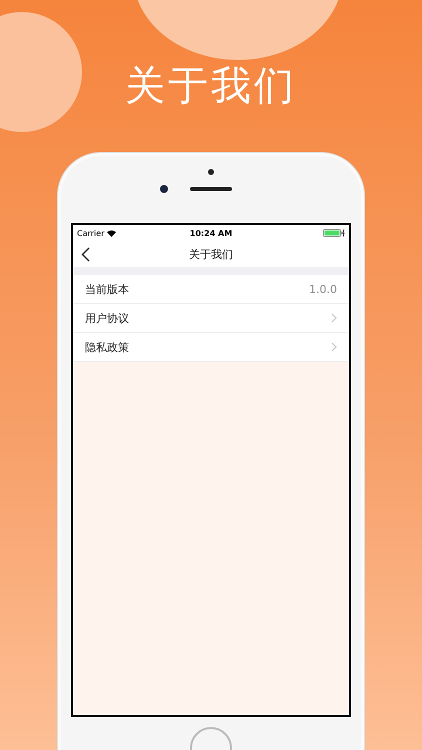 This screenshot has height=750, width=422. What do you see at coordinates (107, 289) in the screenshot?
I see `row-label: 当前版本` at bounding box center [107, 289].